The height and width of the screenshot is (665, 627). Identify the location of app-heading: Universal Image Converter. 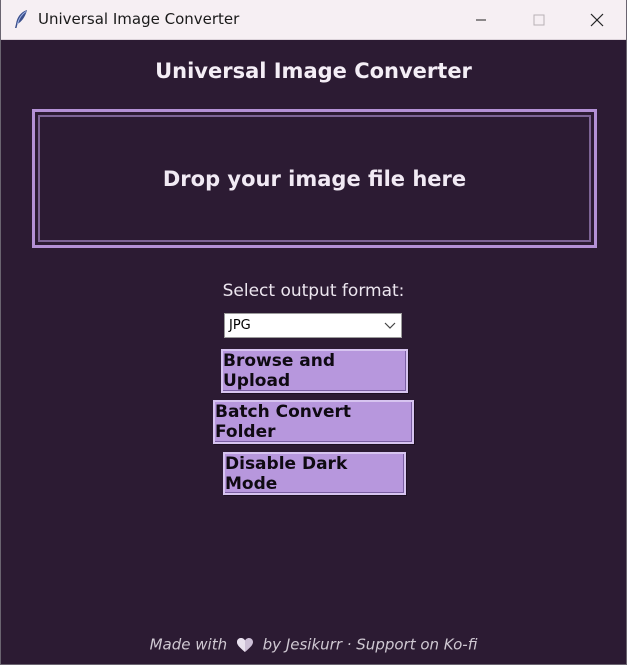
(313, 71).